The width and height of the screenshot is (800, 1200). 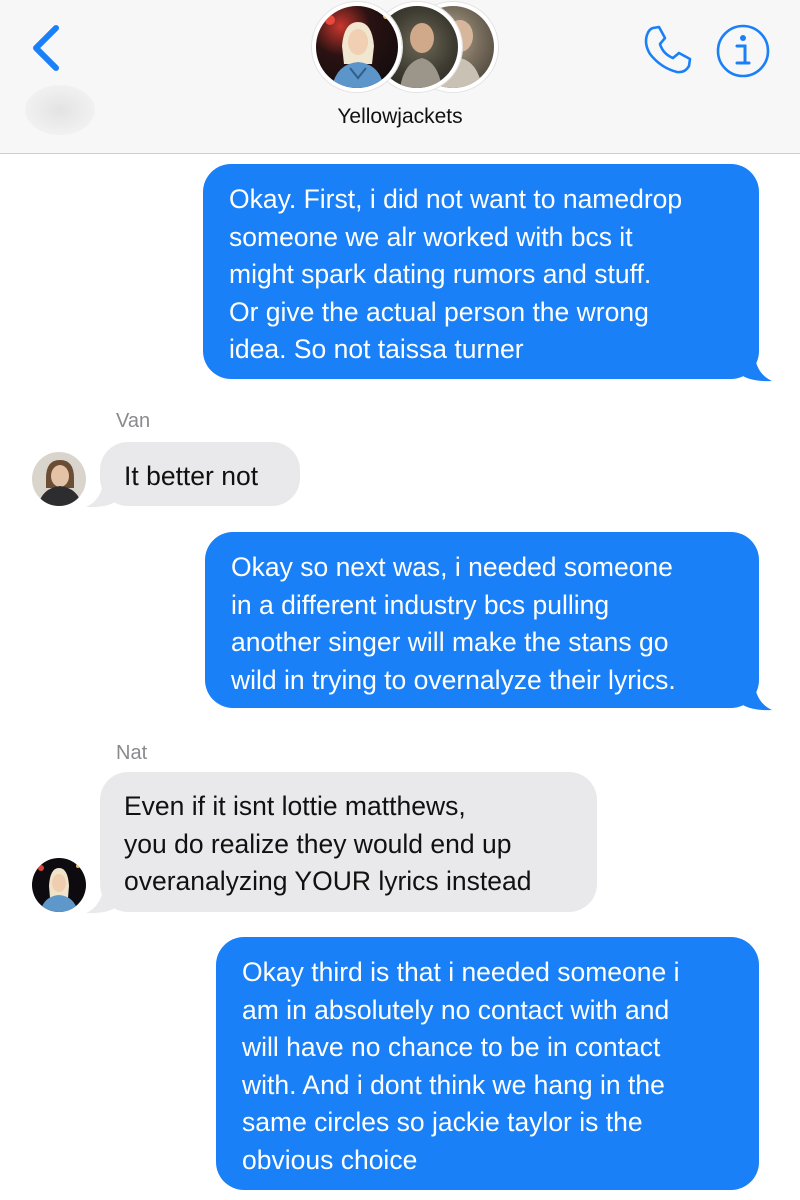 I want to click on message-text-line: might spark dating rumors and stuff., so click(x=440, y=274).